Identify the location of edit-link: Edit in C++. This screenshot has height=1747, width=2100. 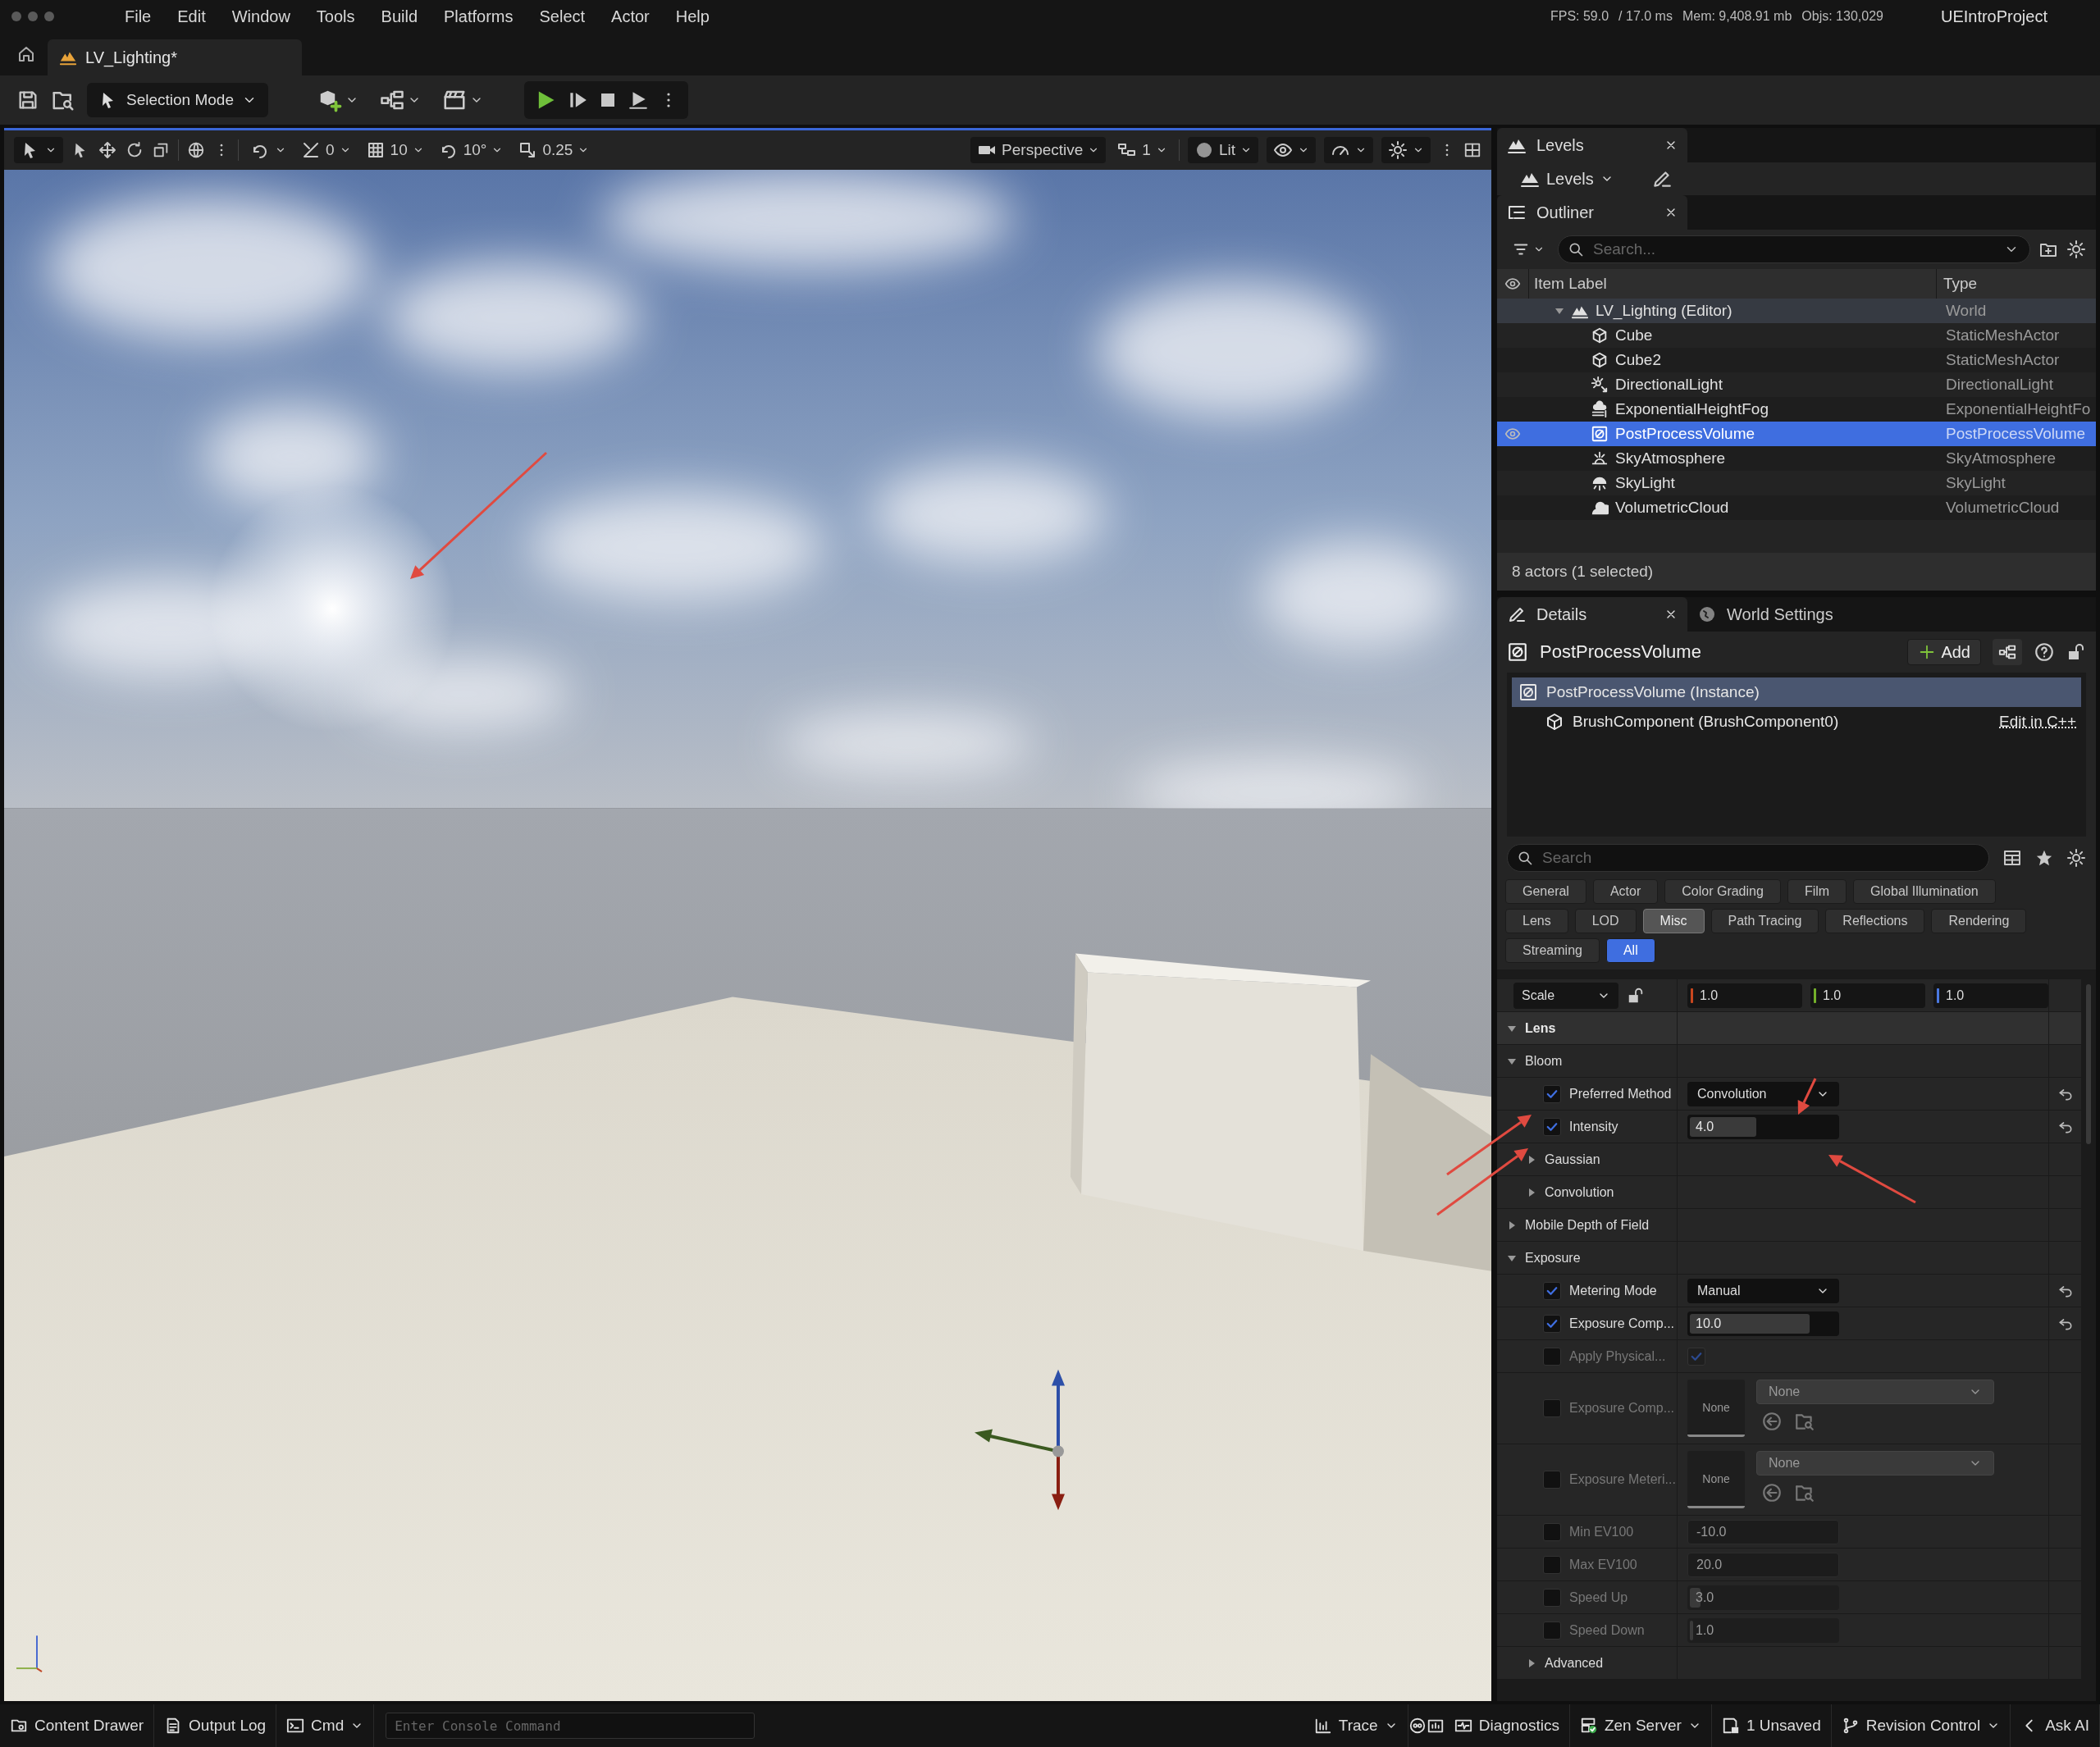
(2037, 722).